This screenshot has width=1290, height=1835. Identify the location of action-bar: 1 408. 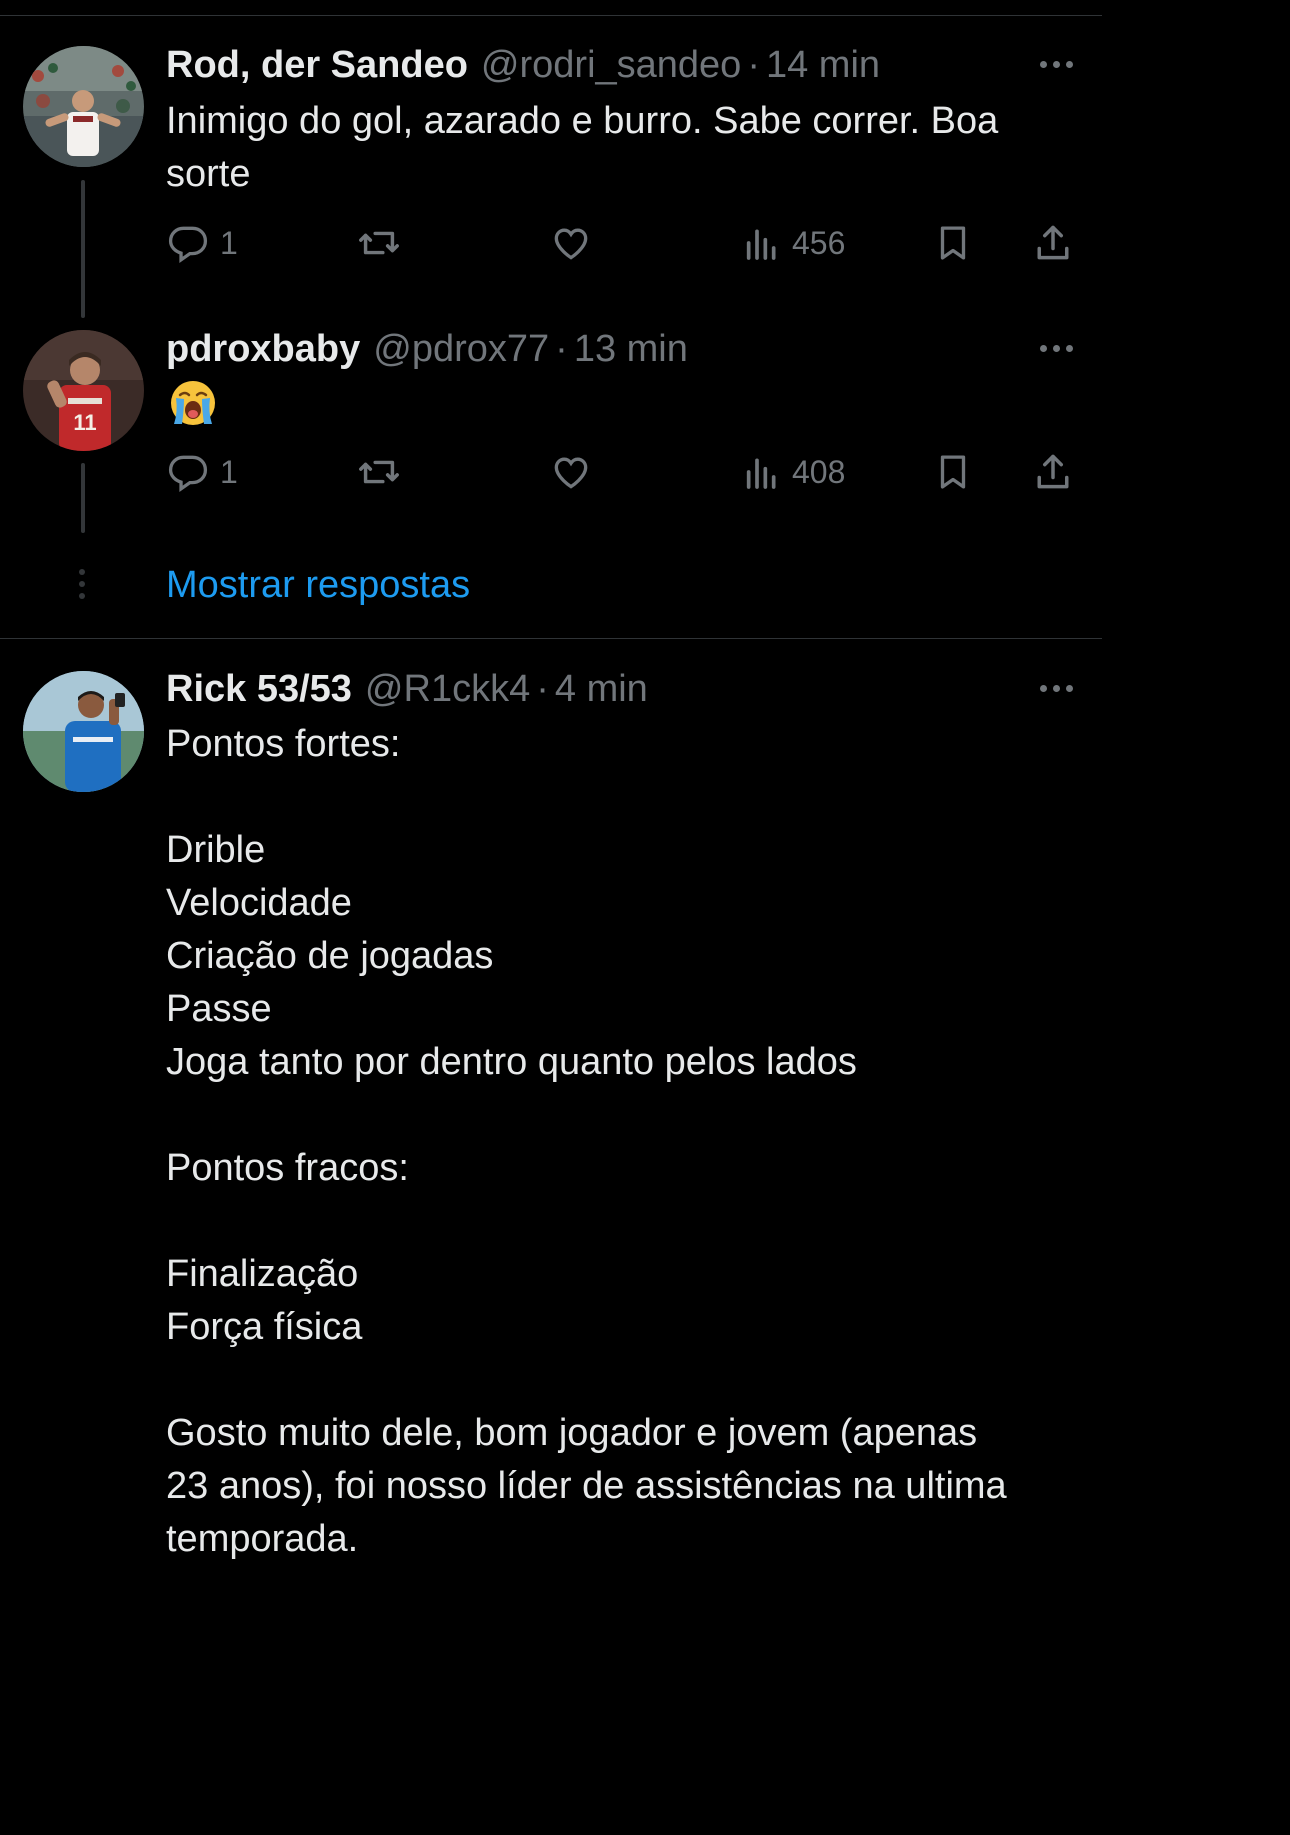
(621, 472).